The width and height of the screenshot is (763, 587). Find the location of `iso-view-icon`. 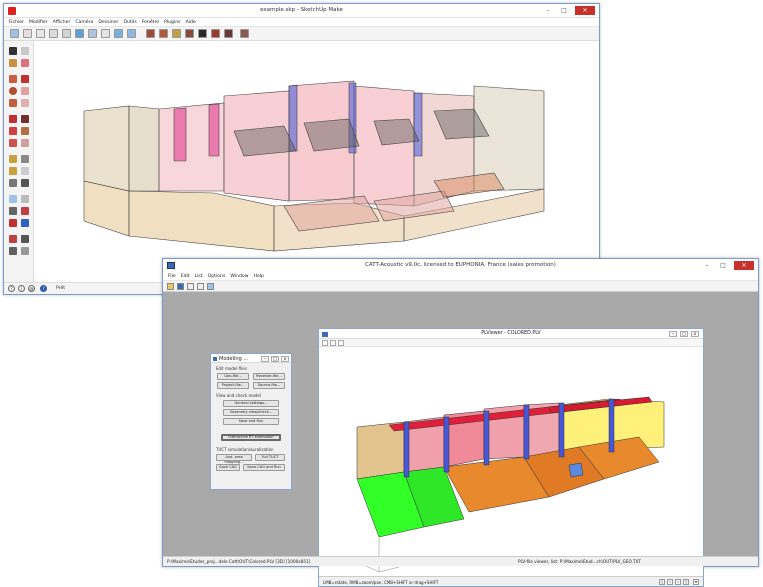

iso-view-icon is located at coordinates (14, 33).